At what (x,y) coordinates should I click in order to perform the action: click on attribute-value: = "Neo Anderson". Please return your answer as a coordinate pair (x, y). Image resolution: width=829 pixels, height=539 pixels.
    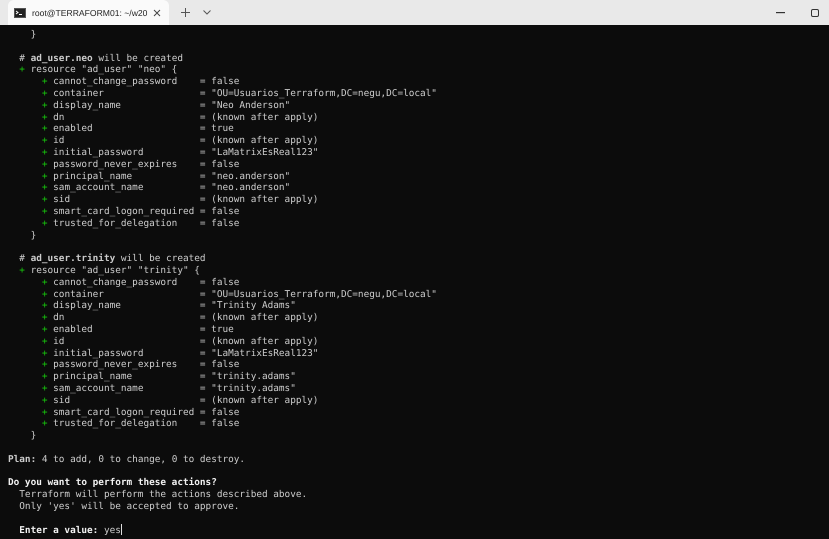
    Looking at the image, I should click on (245, 106).